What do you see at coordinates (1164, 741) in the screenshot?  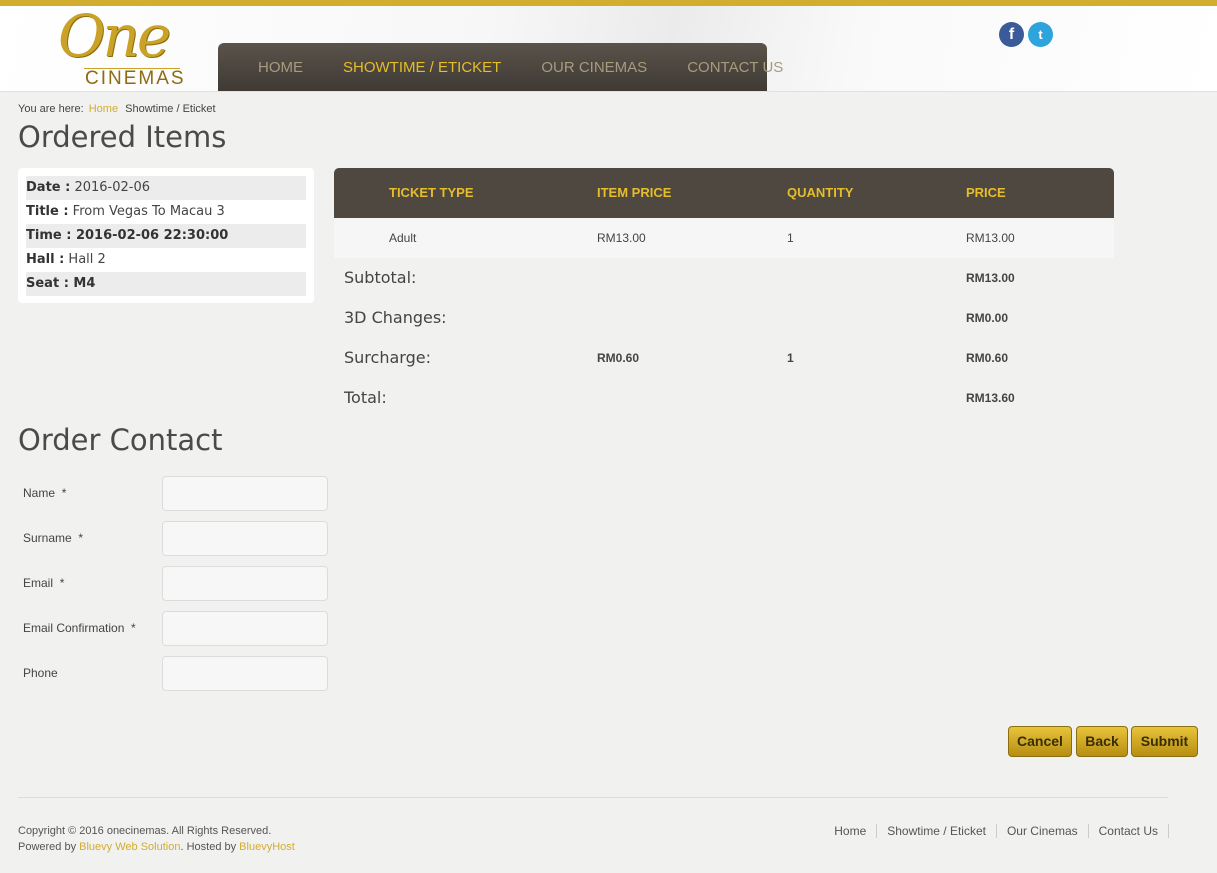 I see `submit-button: Submit` at bounding box center [1164, 741].